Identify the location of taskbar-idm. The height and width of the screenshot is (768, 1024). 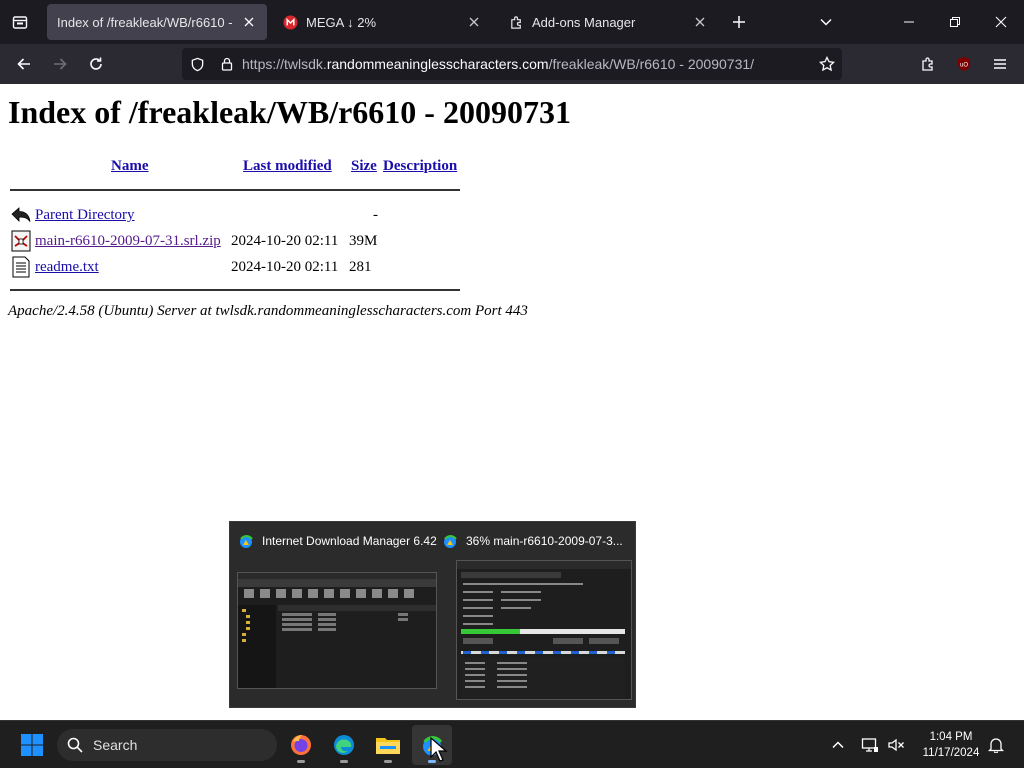
(432, 745).